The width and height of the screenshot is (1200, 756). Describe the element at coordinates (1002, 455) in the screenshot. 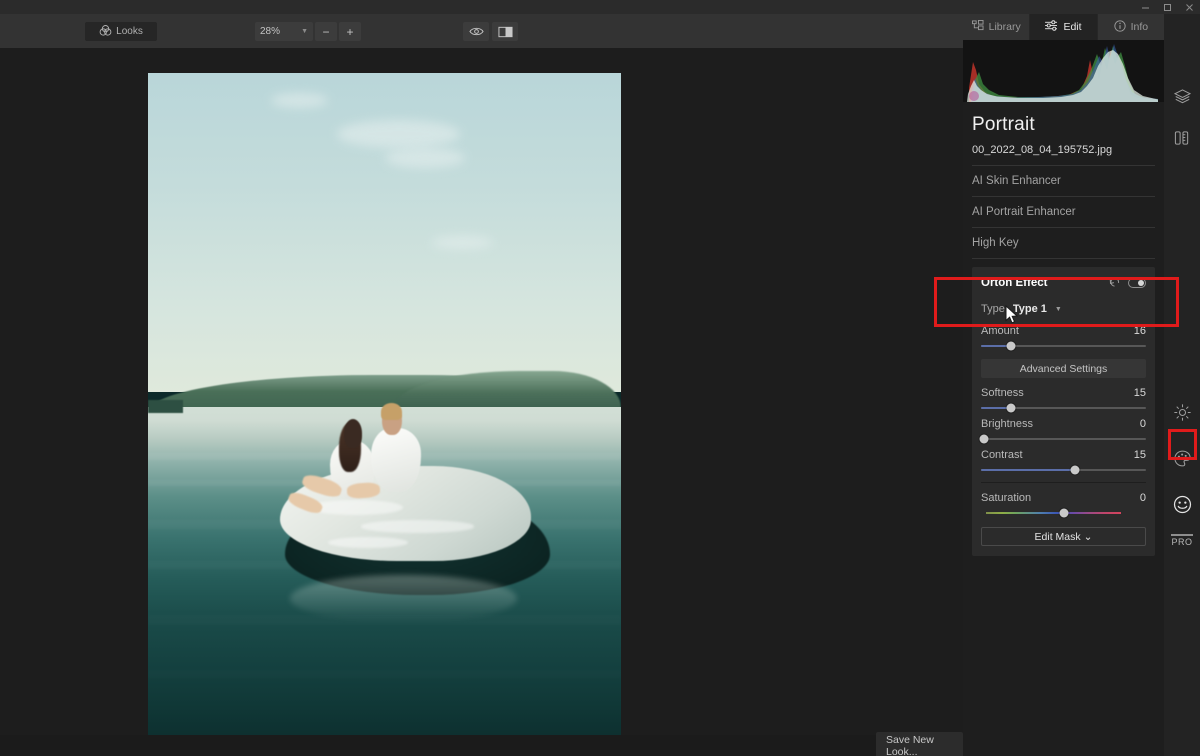

I see `slider-contrast-label: Contrast` at that location.